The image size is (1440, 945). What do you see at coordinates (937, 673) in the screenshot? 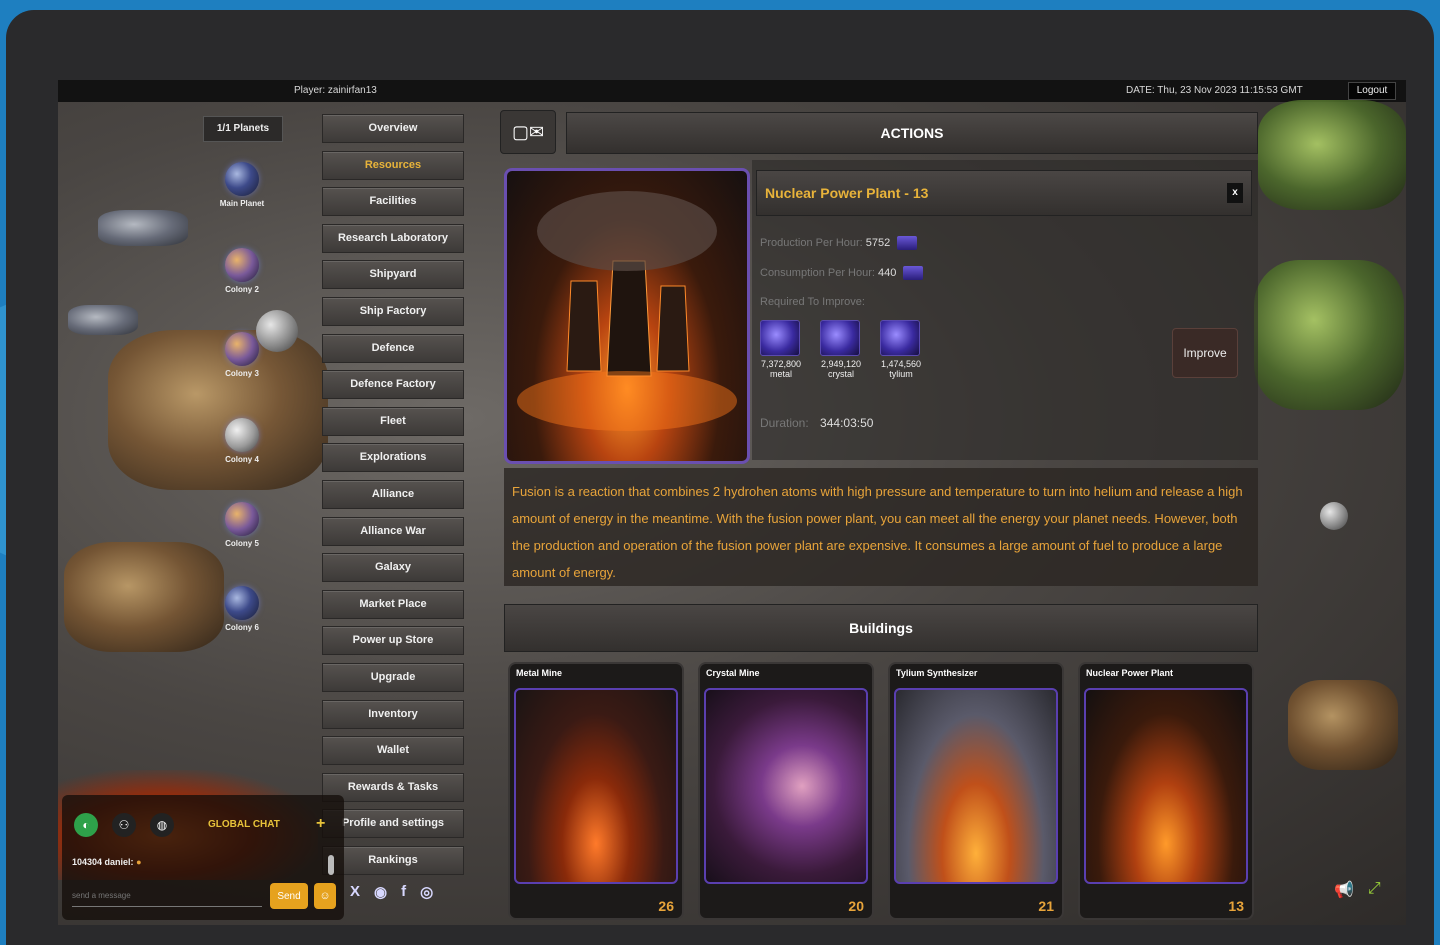
I see `building-card-name: Tylium Synthesizer` at bounding box center [937, 673].